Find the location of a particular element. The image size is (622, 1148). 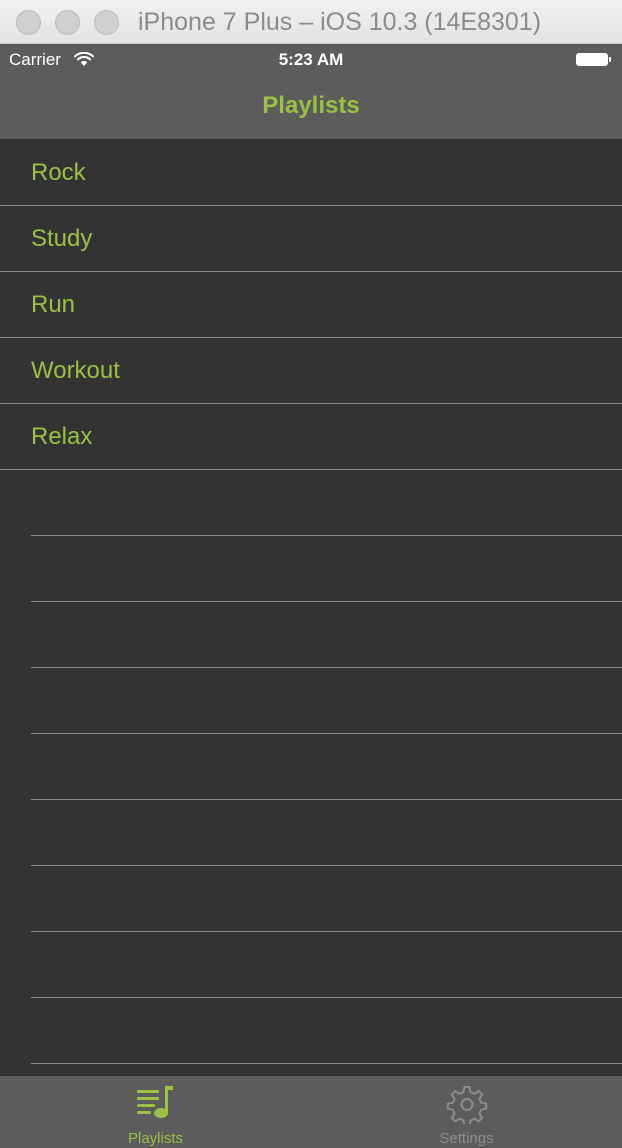

playlist-row-workout: Workout is located at coordinates (311, 371).